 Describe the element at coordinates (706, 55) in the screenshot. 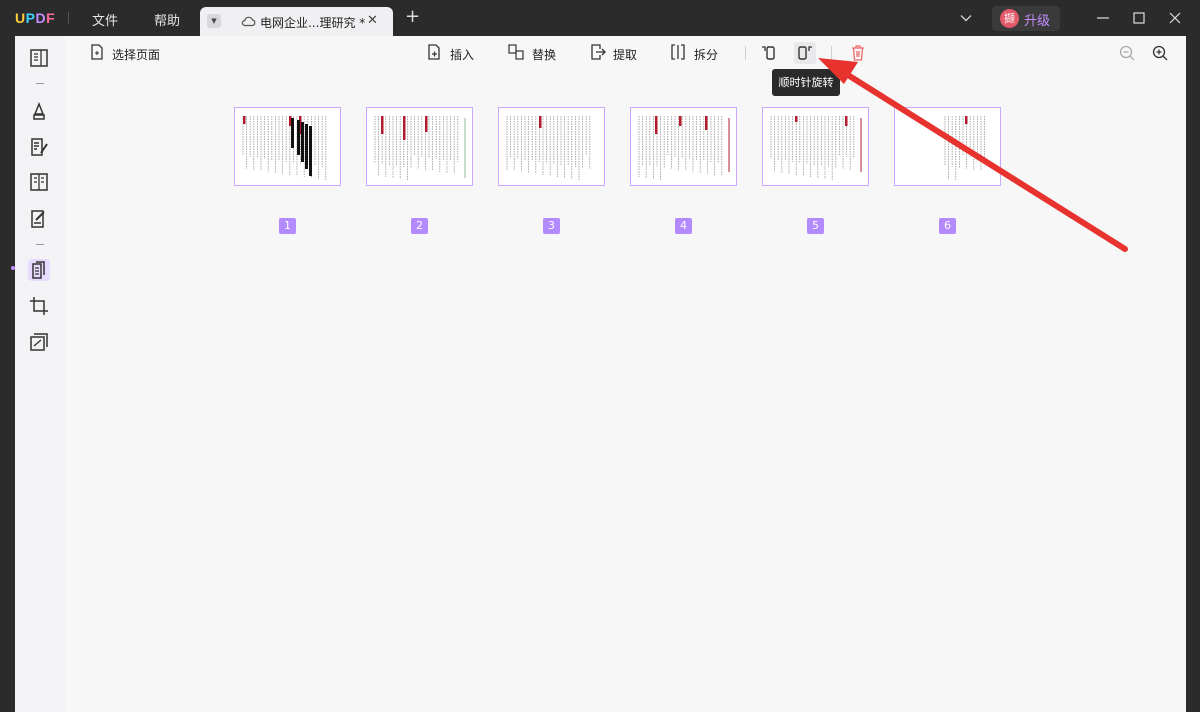

I see `split-label: 拆分` at that location.